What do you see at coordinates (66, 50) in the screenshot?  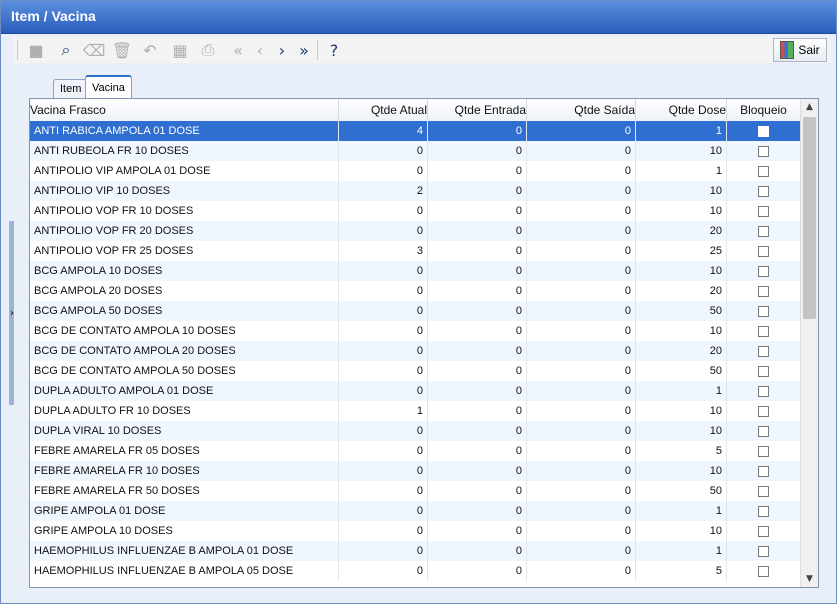 I see `binoculars-icon: ⌕` at bounding box center [66, 50].